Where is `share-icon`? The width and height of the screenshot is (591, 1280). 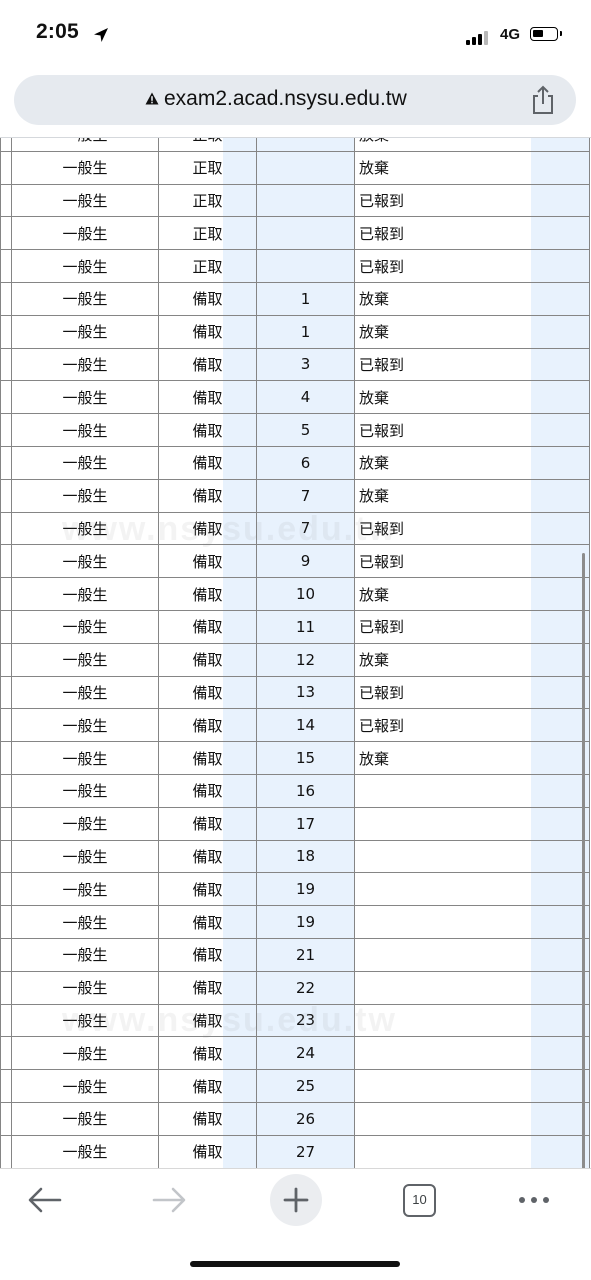 share-icon is located at coordinates (543, 100).